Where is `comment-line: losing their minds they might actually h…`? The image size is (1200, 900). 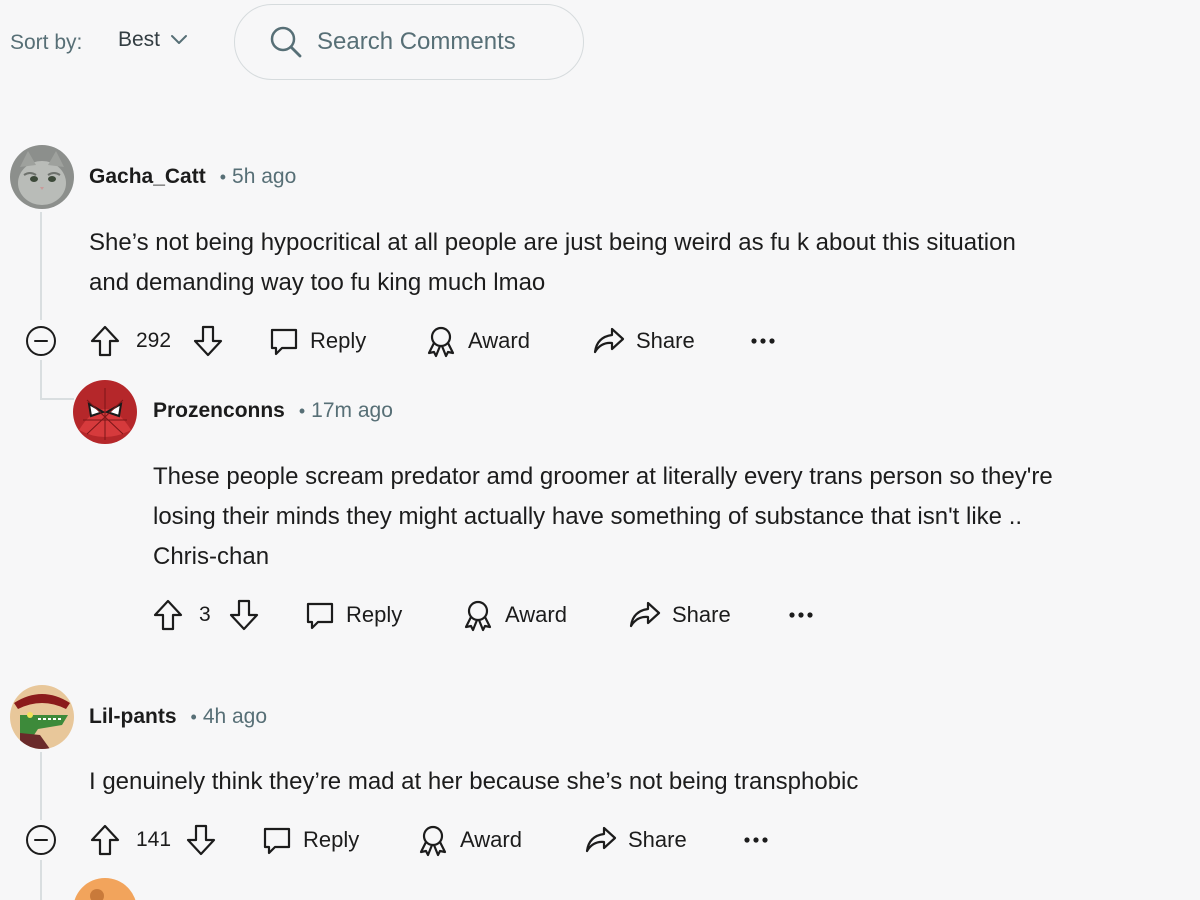 comment-line: losing their minds they might actually h… is located at coordinates (588, 516).